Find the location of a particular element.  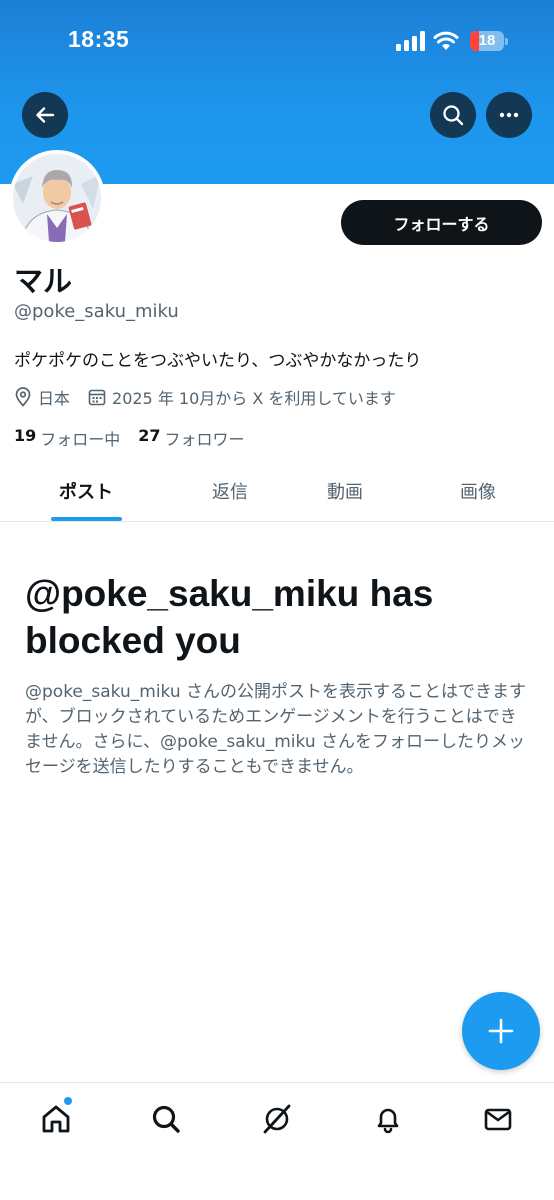

nav-messages is located at coordinates (498, 1119).